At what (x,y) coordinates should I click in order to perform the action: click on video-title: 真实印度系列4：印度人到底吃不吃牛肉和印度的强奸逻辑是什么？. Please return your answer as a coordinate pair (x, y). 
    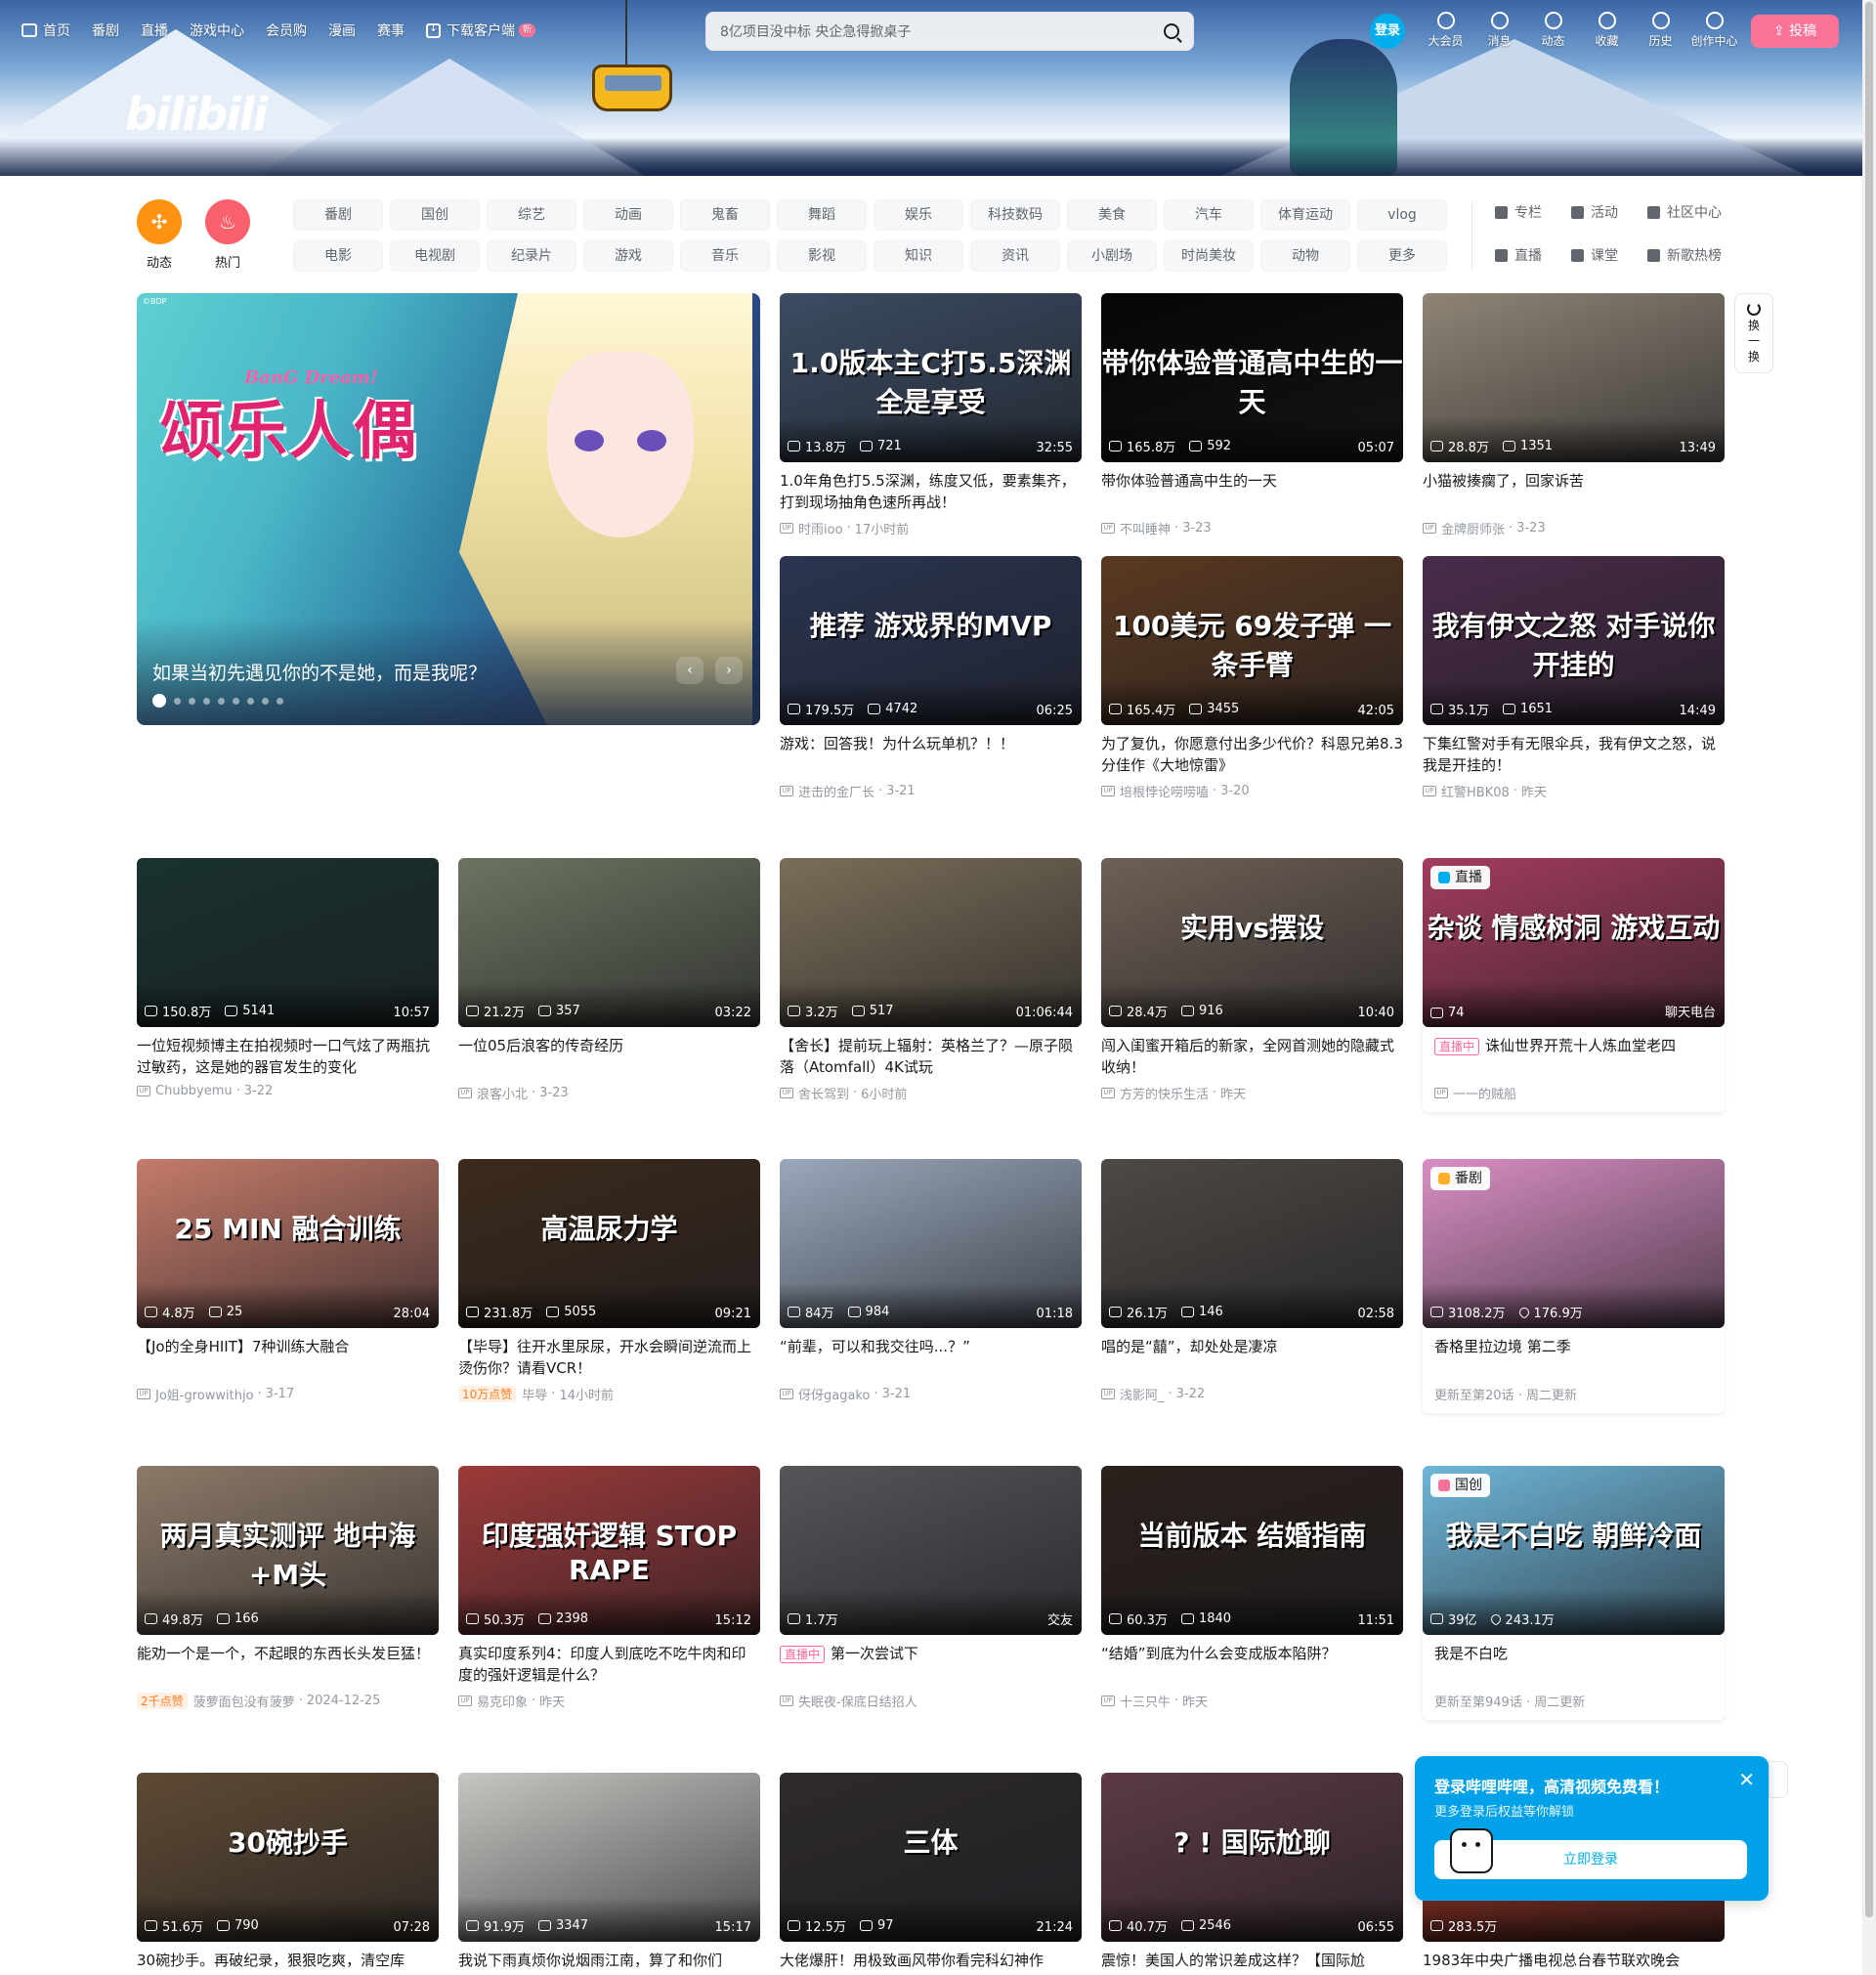
    Looking at the image, I should click on (609, 1665).